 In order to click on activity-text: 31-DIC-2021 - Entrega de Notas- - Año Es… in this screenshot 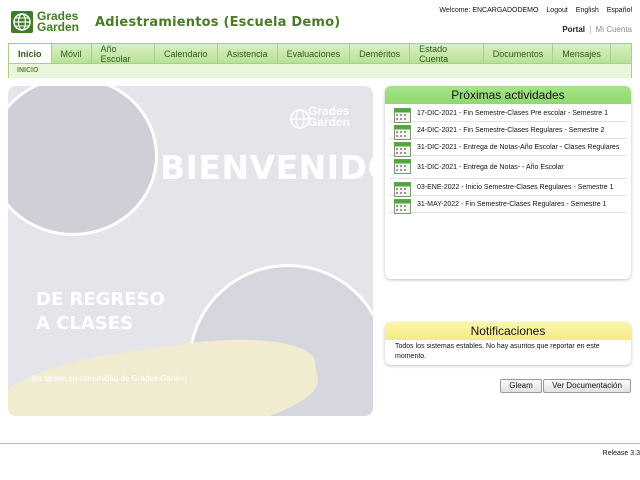, I will do `click(490, 167)`.